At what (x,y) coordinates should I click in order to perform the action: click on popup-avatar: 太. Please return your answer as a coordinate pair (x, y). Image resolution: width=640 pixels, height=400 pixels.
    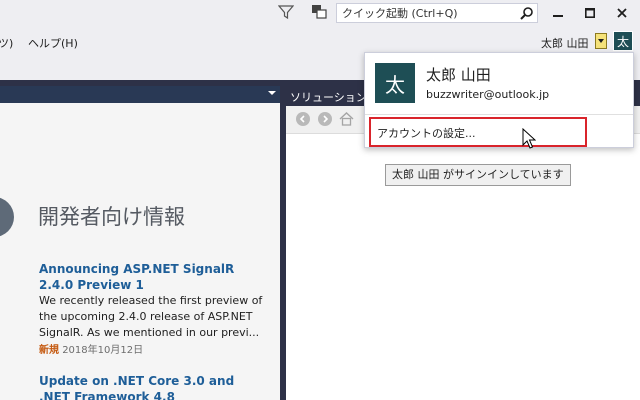
    Looking at the image, I should click on (395, 83).